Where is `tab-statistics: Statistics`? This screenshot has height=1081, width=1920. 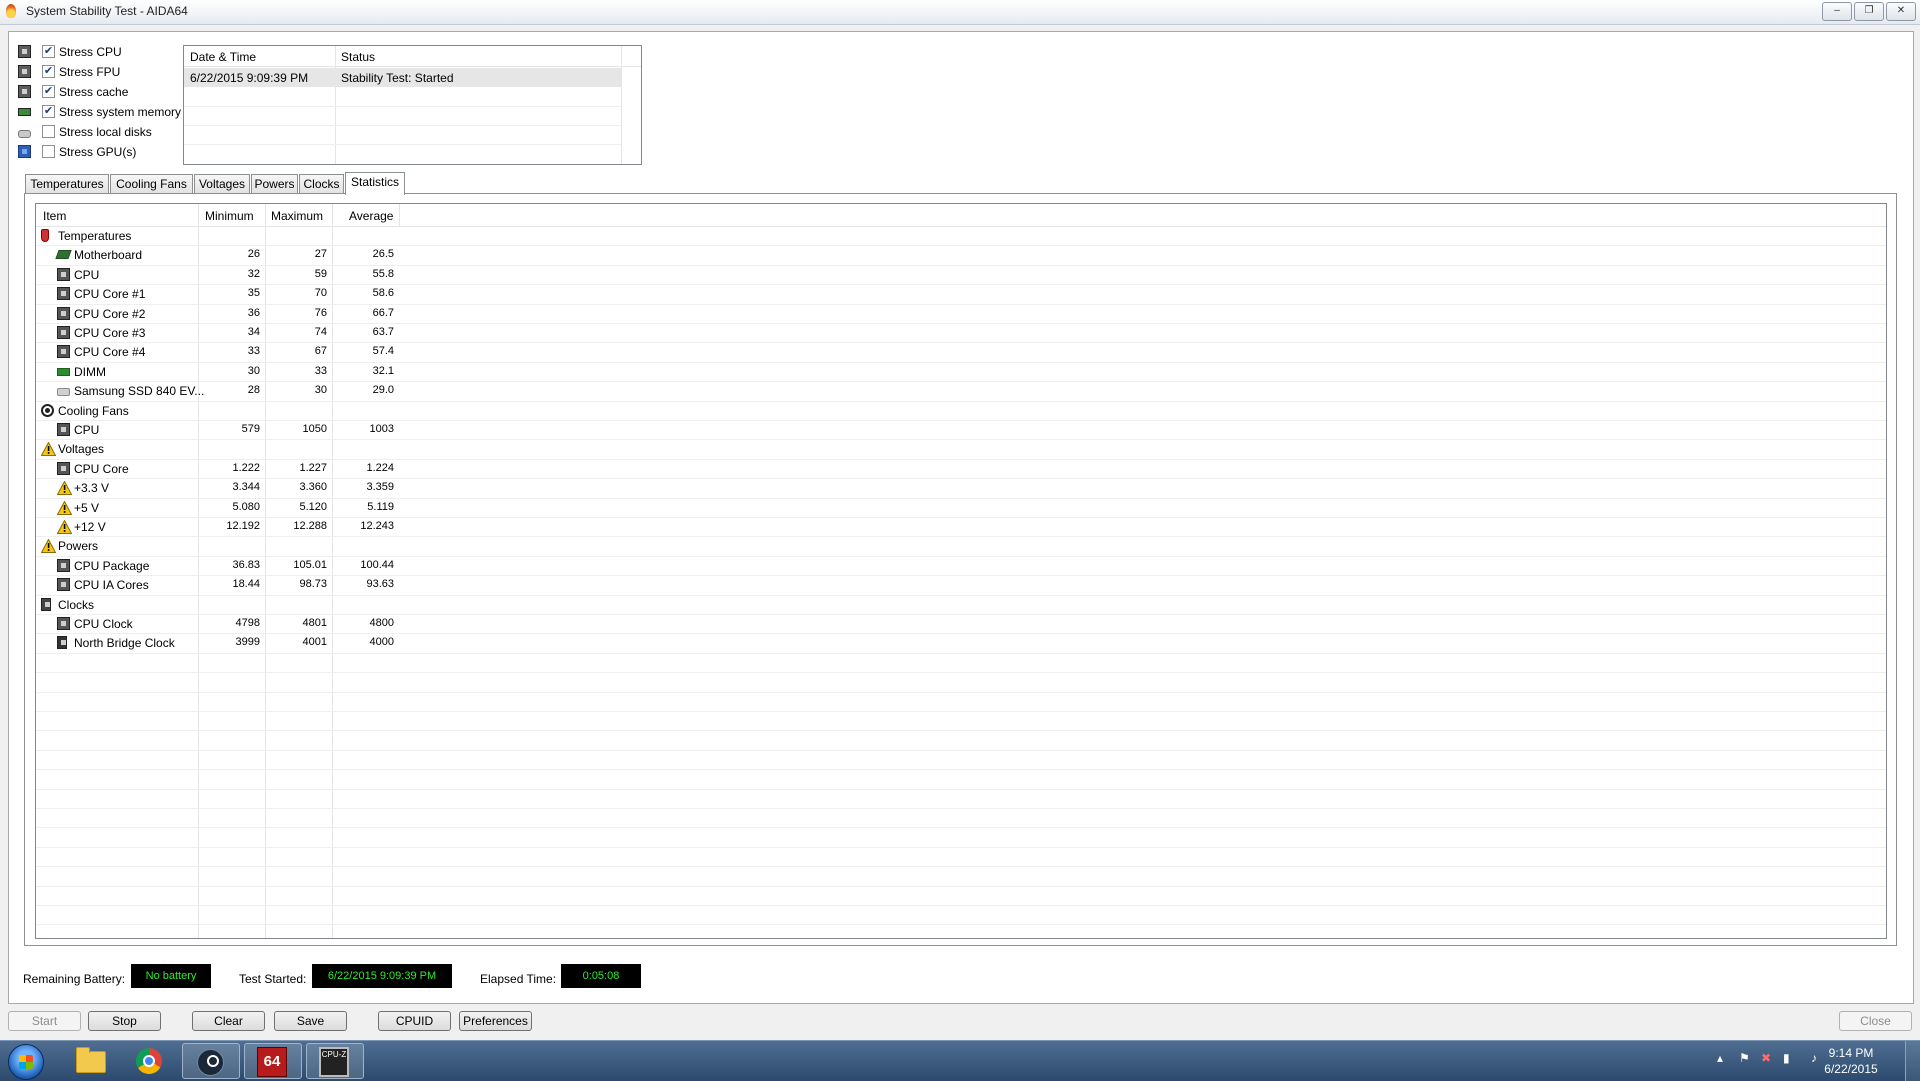 tab-statistics: Statistics is located at coordinates (375, 183).